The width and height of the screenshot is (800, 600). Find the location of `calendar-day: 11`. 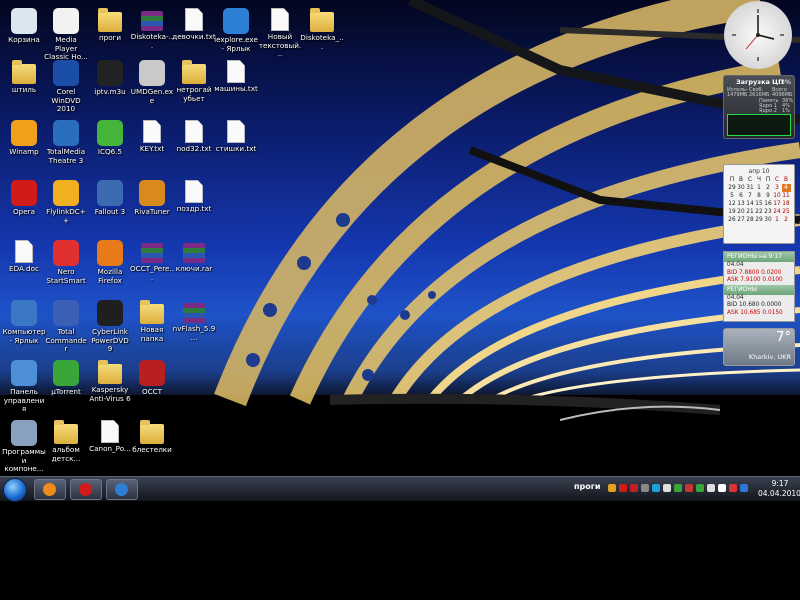

calendar-day: 11 is located at coordinates (786, 196).